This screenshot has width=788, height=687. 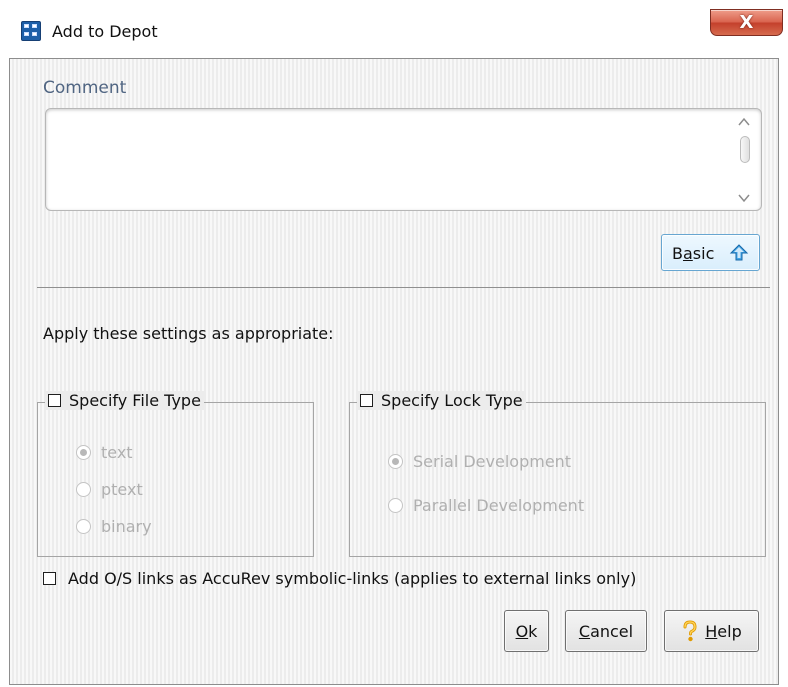 What do you see at coordinates (175, 474) in the screenshot?
I see `file-type-group: Specify File Type text ptext binary` at bounding box center [175, 474].